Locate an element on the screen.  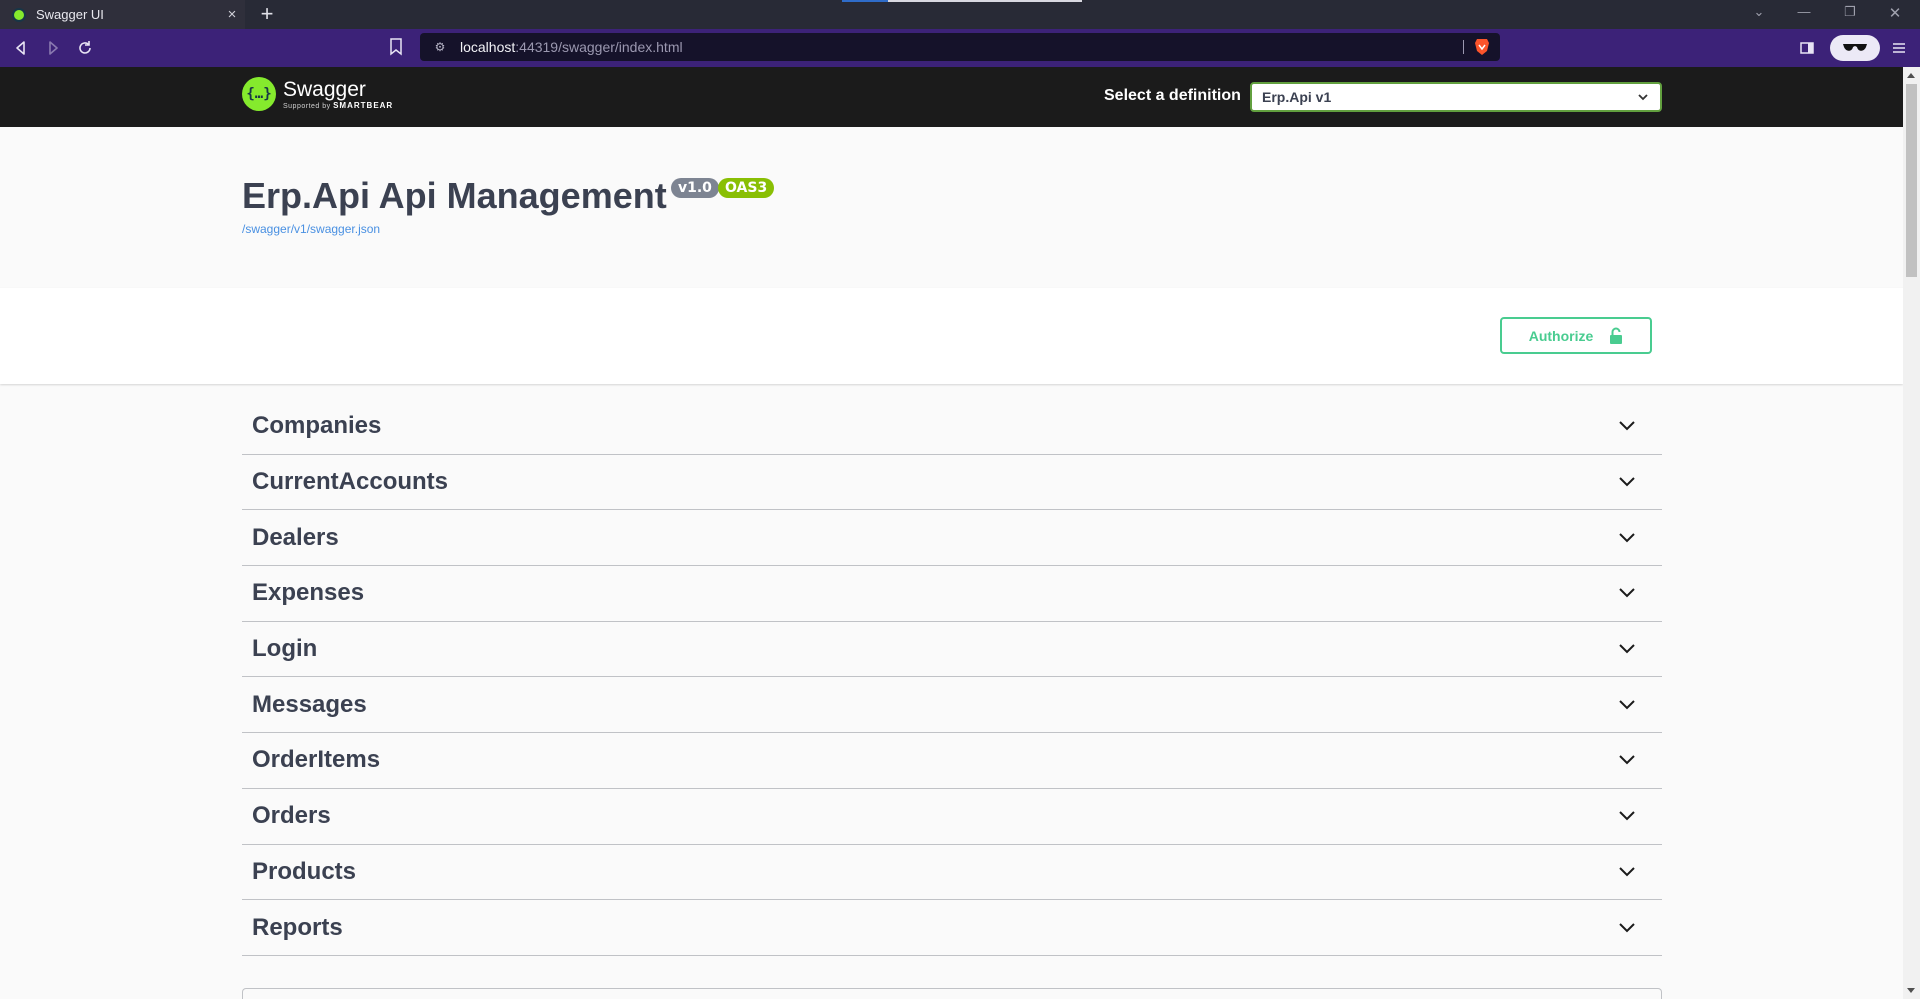
minimize-icon: — is located at coordinates (1804, 11).